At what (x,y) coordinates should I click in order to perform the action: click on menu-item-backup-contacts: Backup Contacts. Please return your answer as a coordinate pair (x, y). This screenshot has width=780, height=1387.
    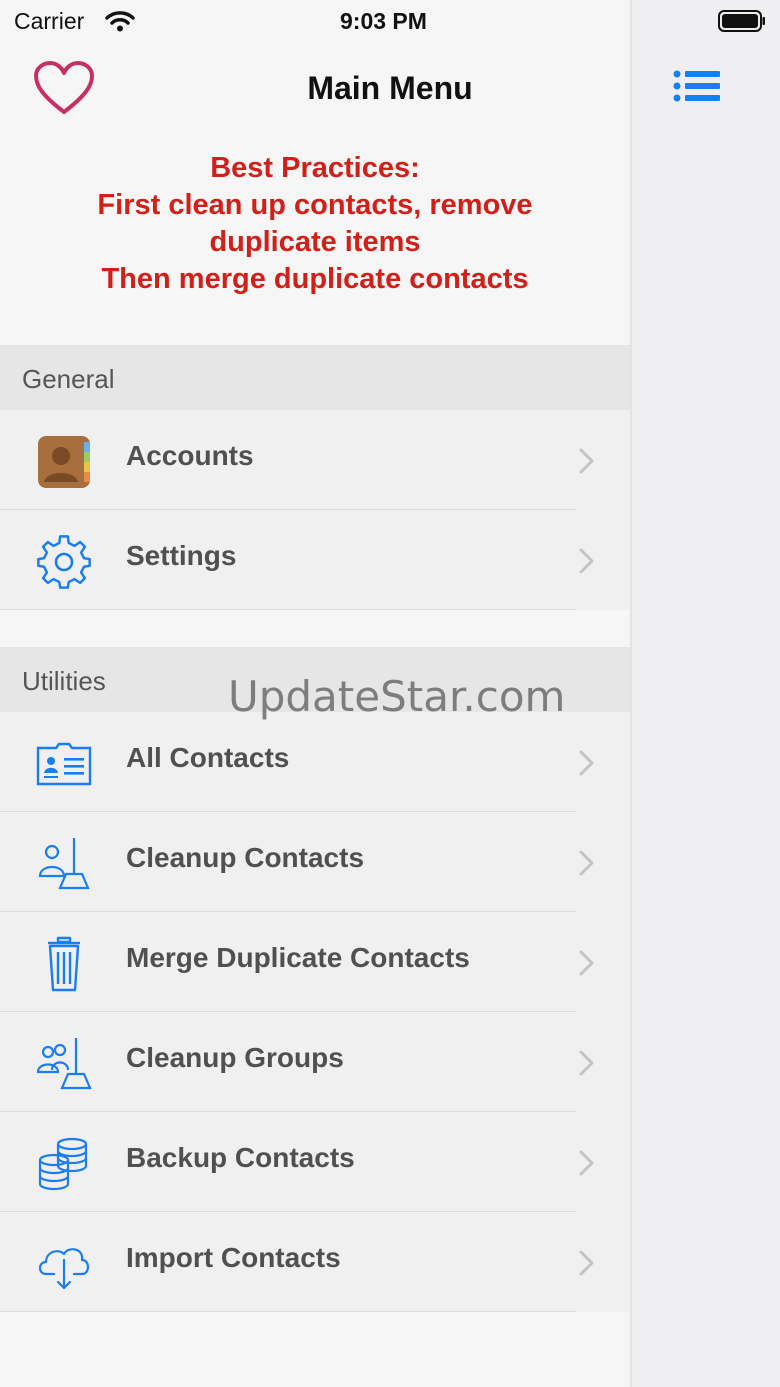
    Looking at the image, I should click on (315, 1162).